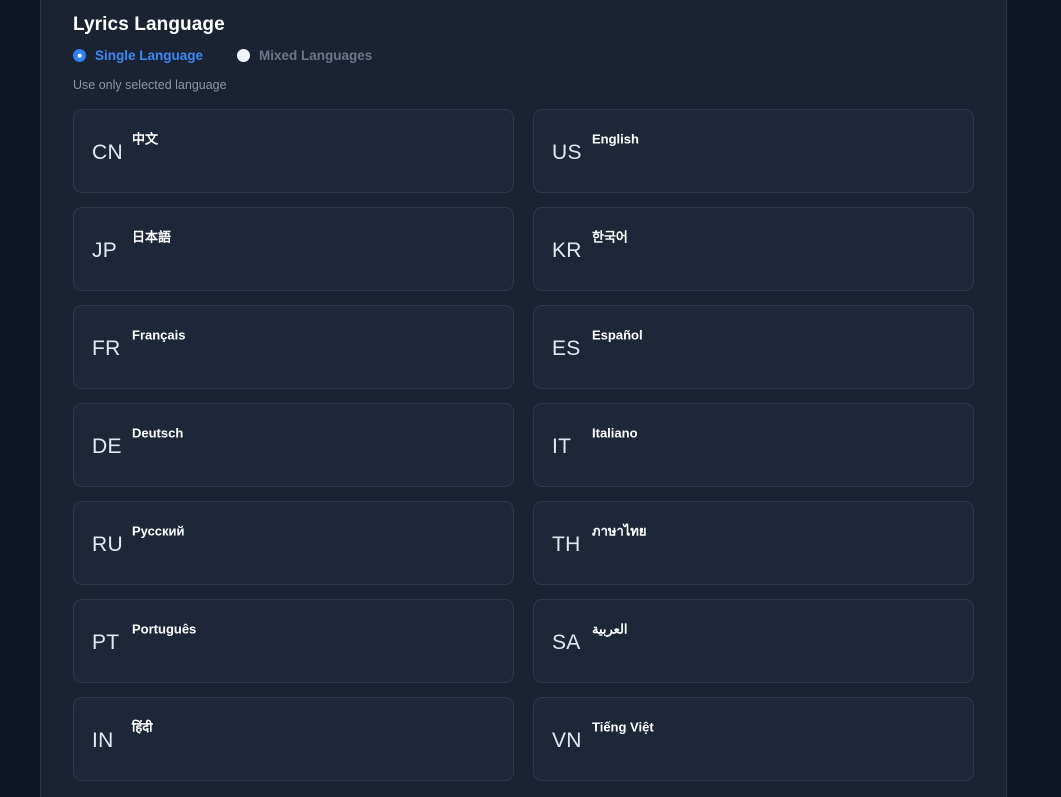  Describe the element at coordinates (152, 237) in the screenshot. I see `language-native-name: 日本語` at that location.